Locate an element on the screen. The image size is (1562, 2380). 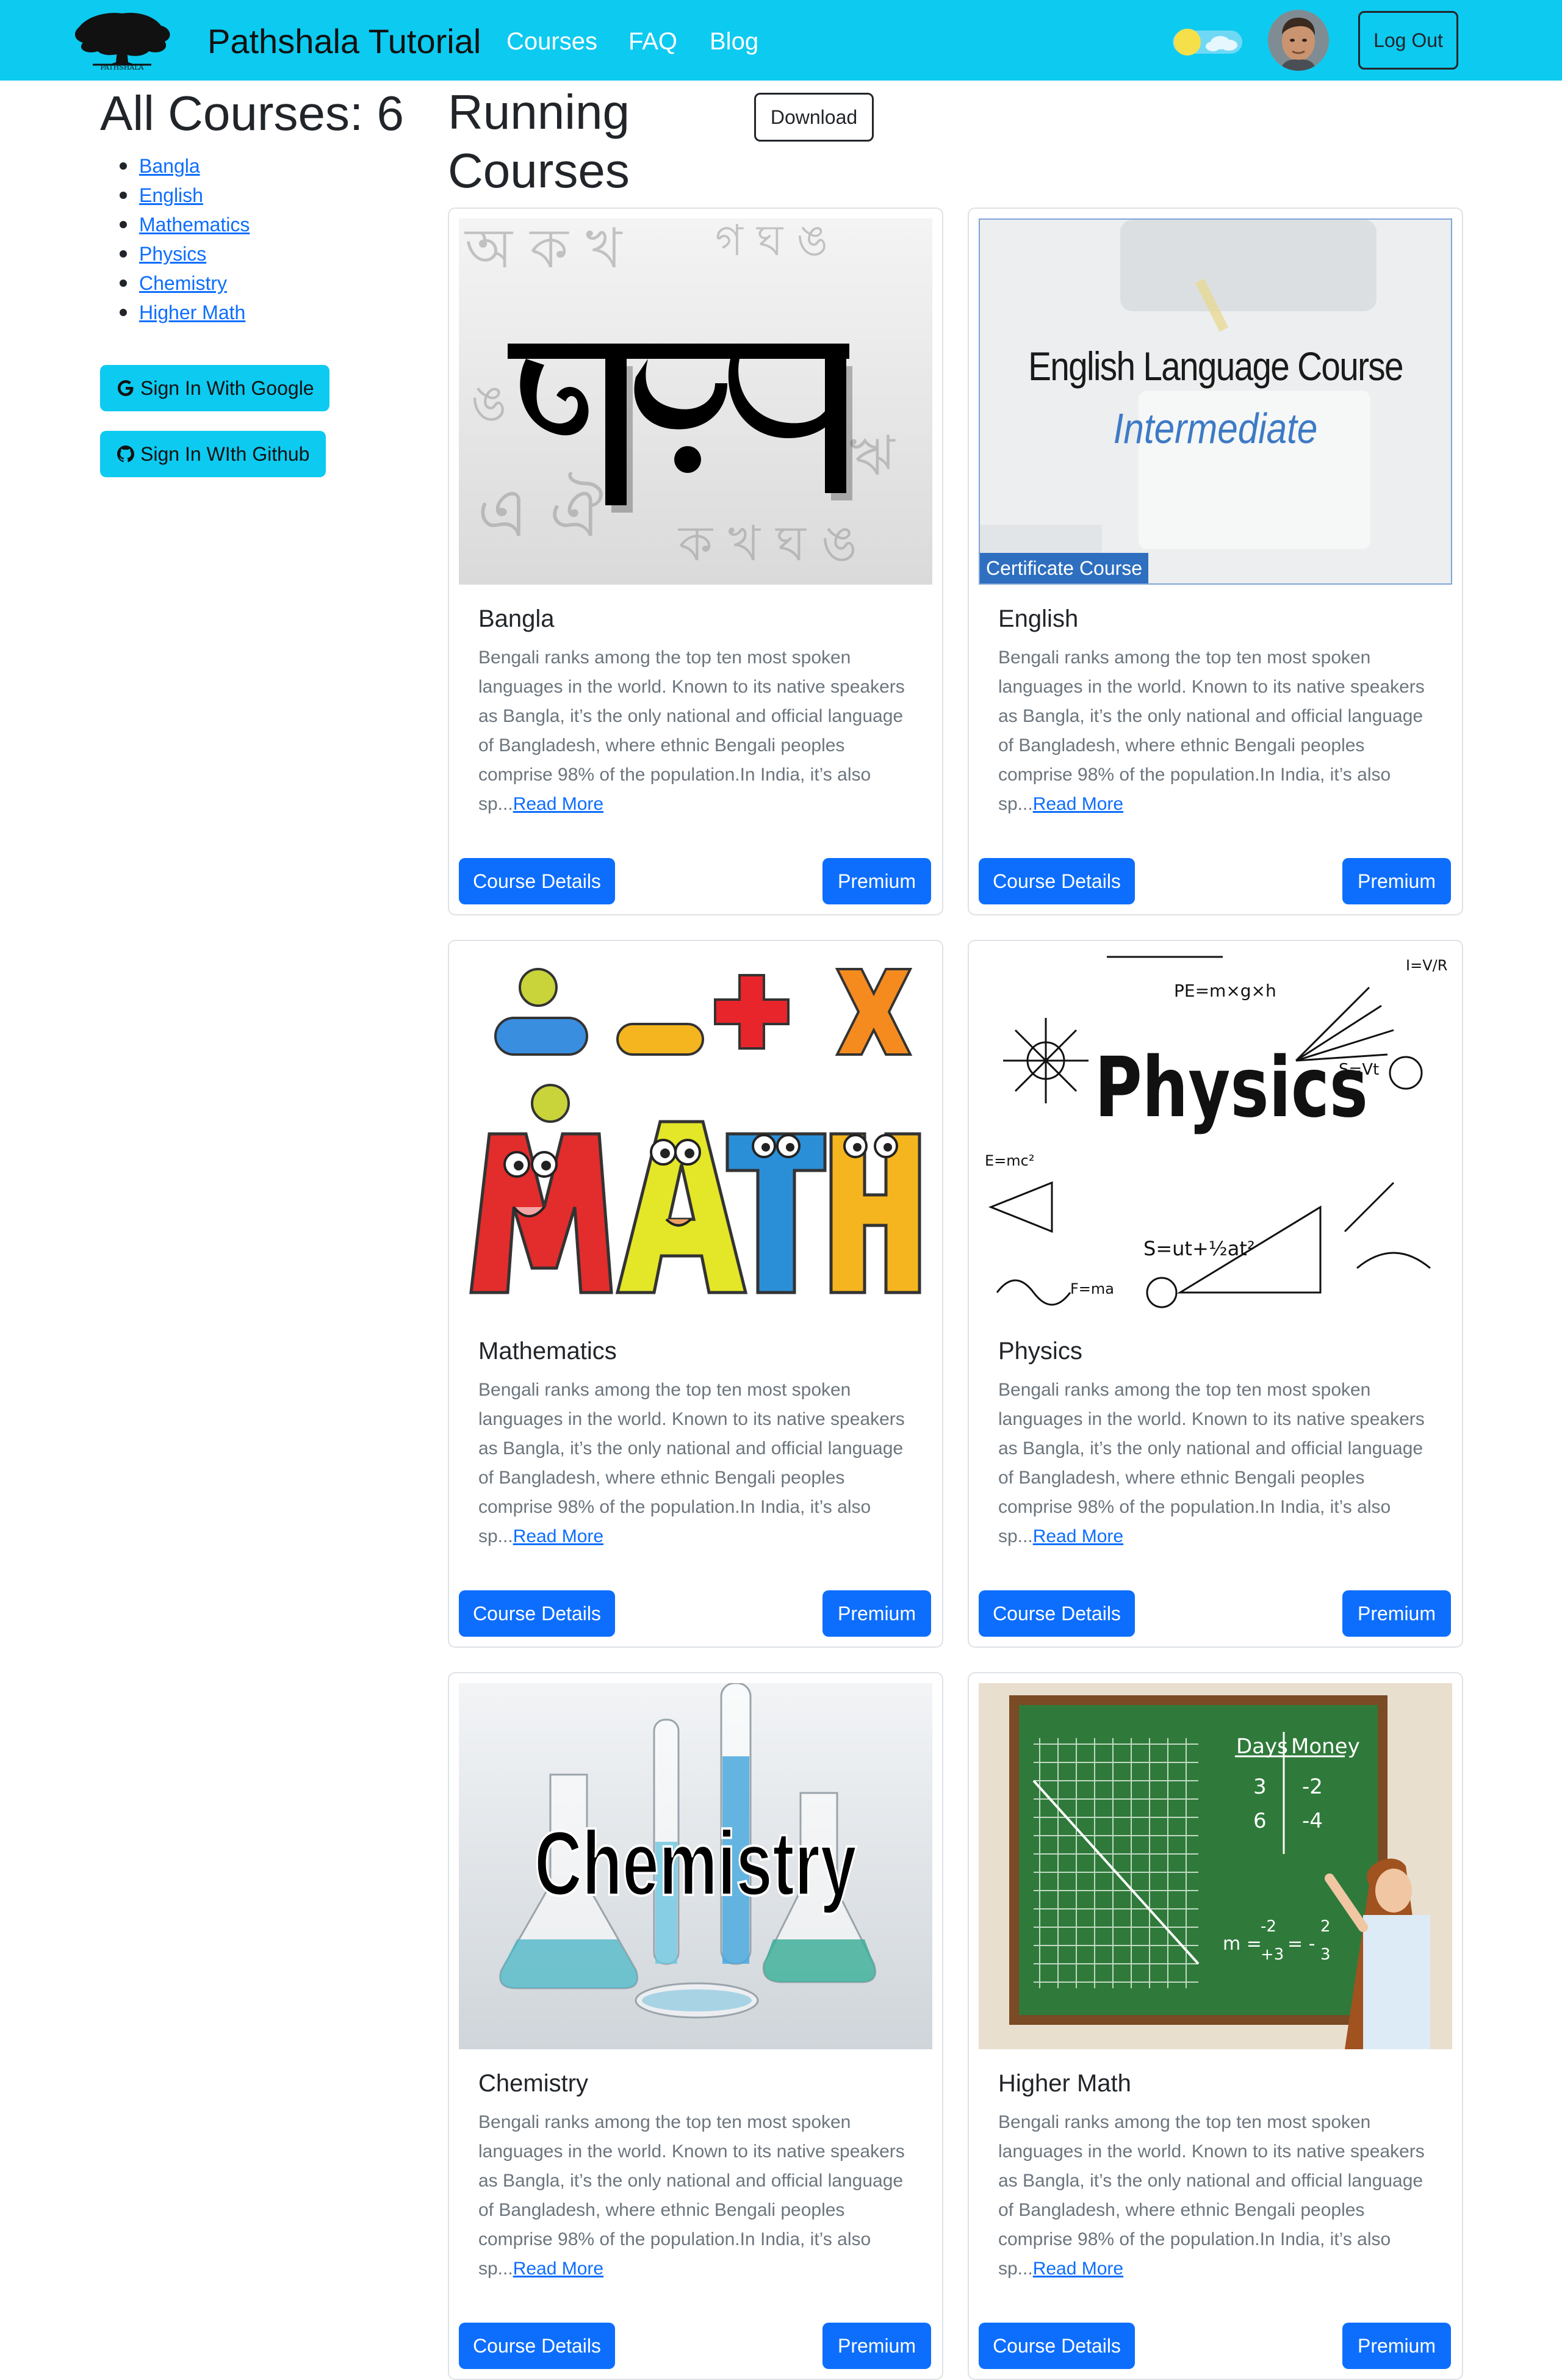
card-title-physics: Physics is located at coordinates (1040, 1351).